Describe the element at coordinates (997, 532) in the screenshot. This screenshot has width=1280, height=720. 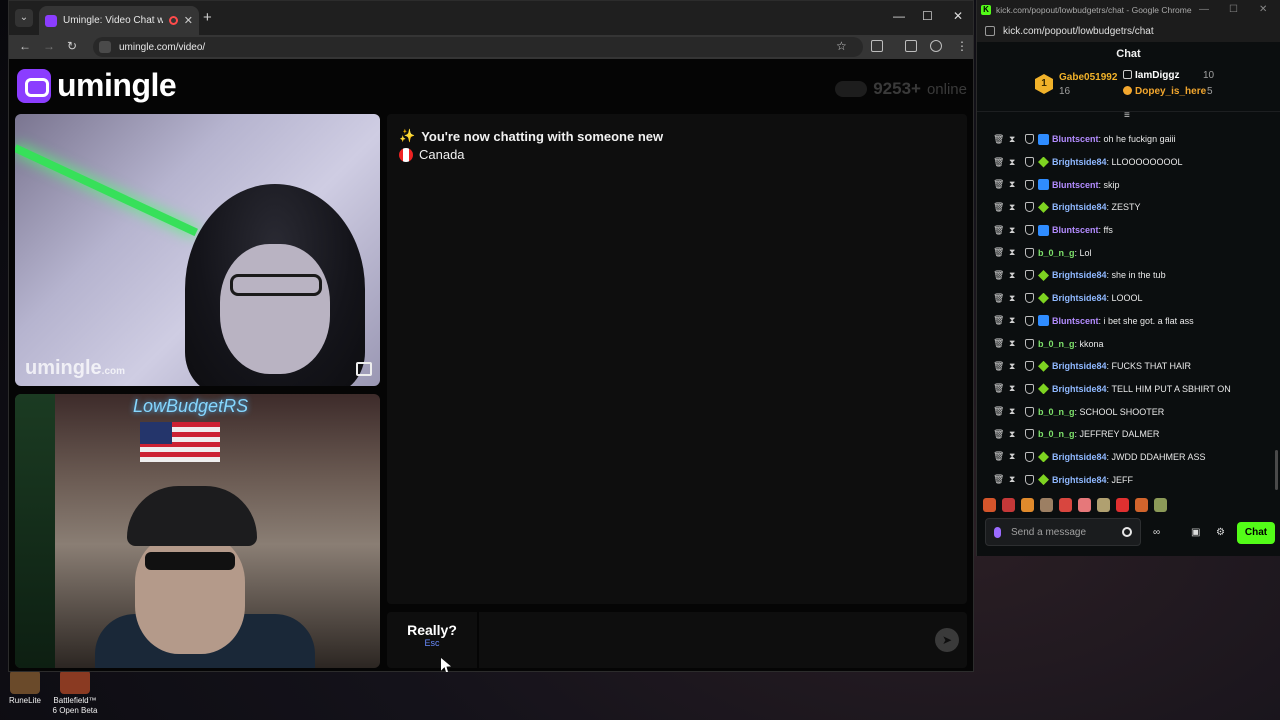
I see `microphone-icon` at that location.